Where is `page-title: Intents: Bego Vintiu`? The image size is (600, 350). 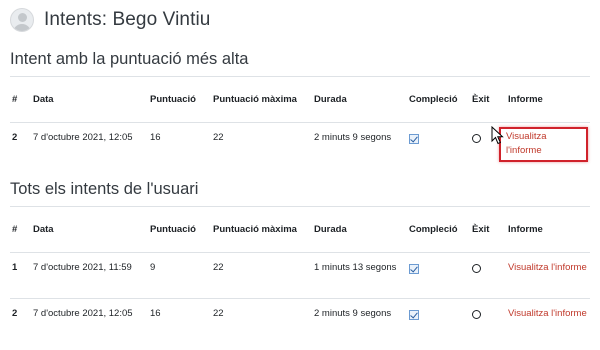 page-title: Intents: Bego Vintiu is located at coordinates (127, 19).